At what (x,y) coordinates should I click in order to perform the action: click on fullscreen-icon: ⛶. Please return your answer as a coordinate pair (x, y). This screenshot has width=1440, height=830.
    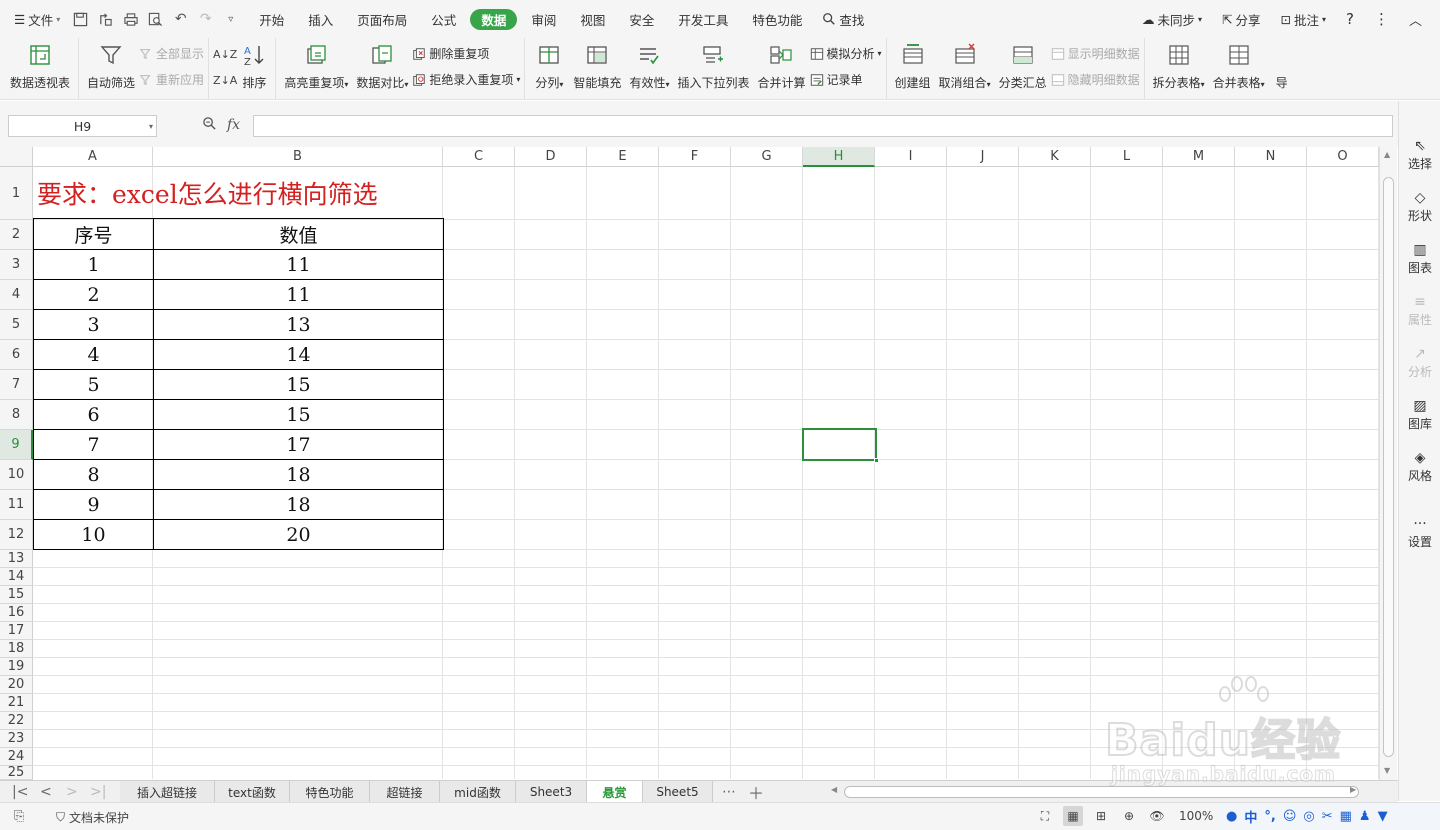
    Looking at the image, I should click on (1045, 816).